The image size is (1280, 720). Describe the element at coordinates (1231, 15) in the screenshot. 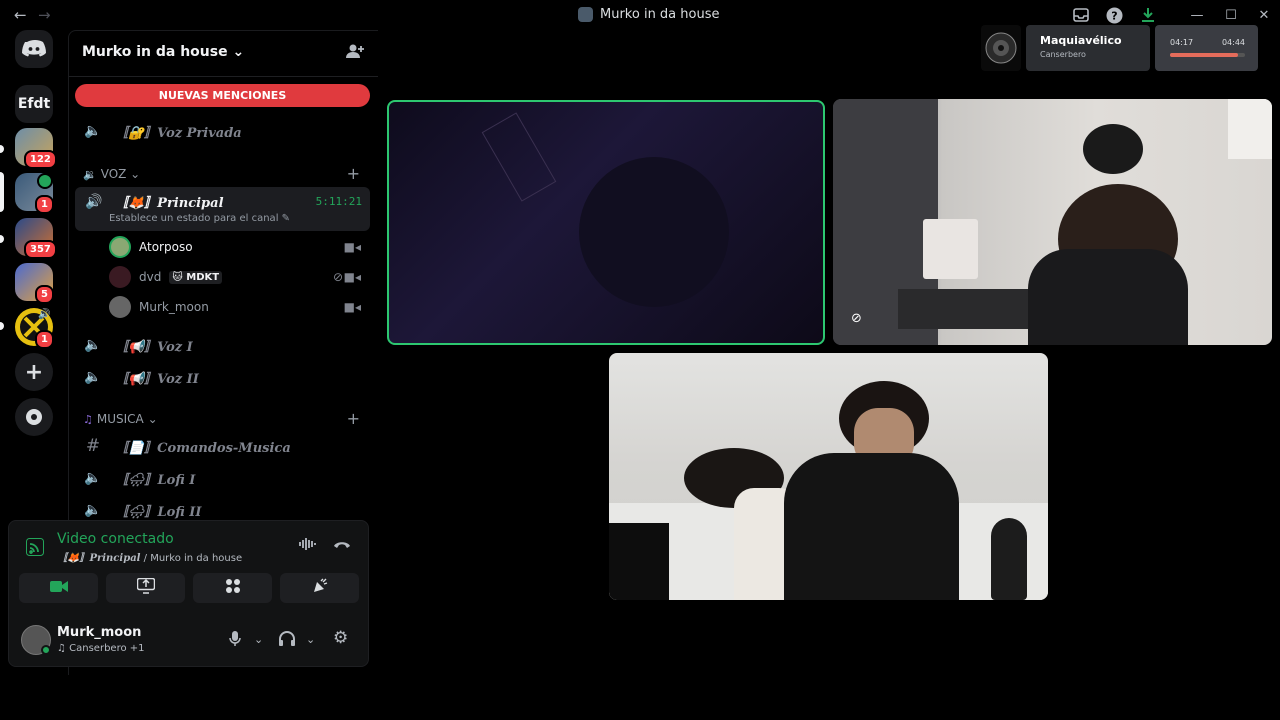

I see `maximize-icon: ☐` at that location.